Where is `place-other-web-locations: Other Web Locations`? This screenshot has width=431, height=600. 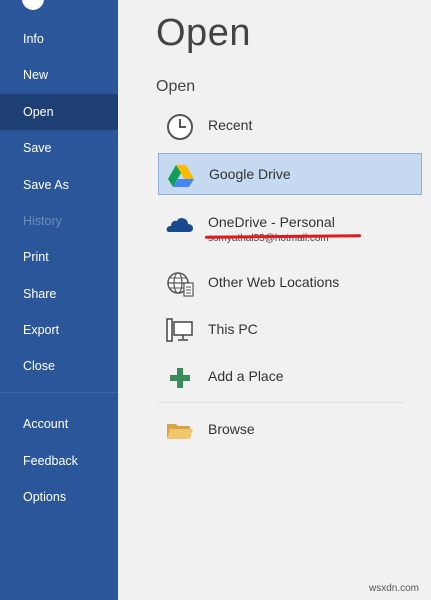 place-other-web-locations: Other Web Locations is located at coordinates (290, 283).